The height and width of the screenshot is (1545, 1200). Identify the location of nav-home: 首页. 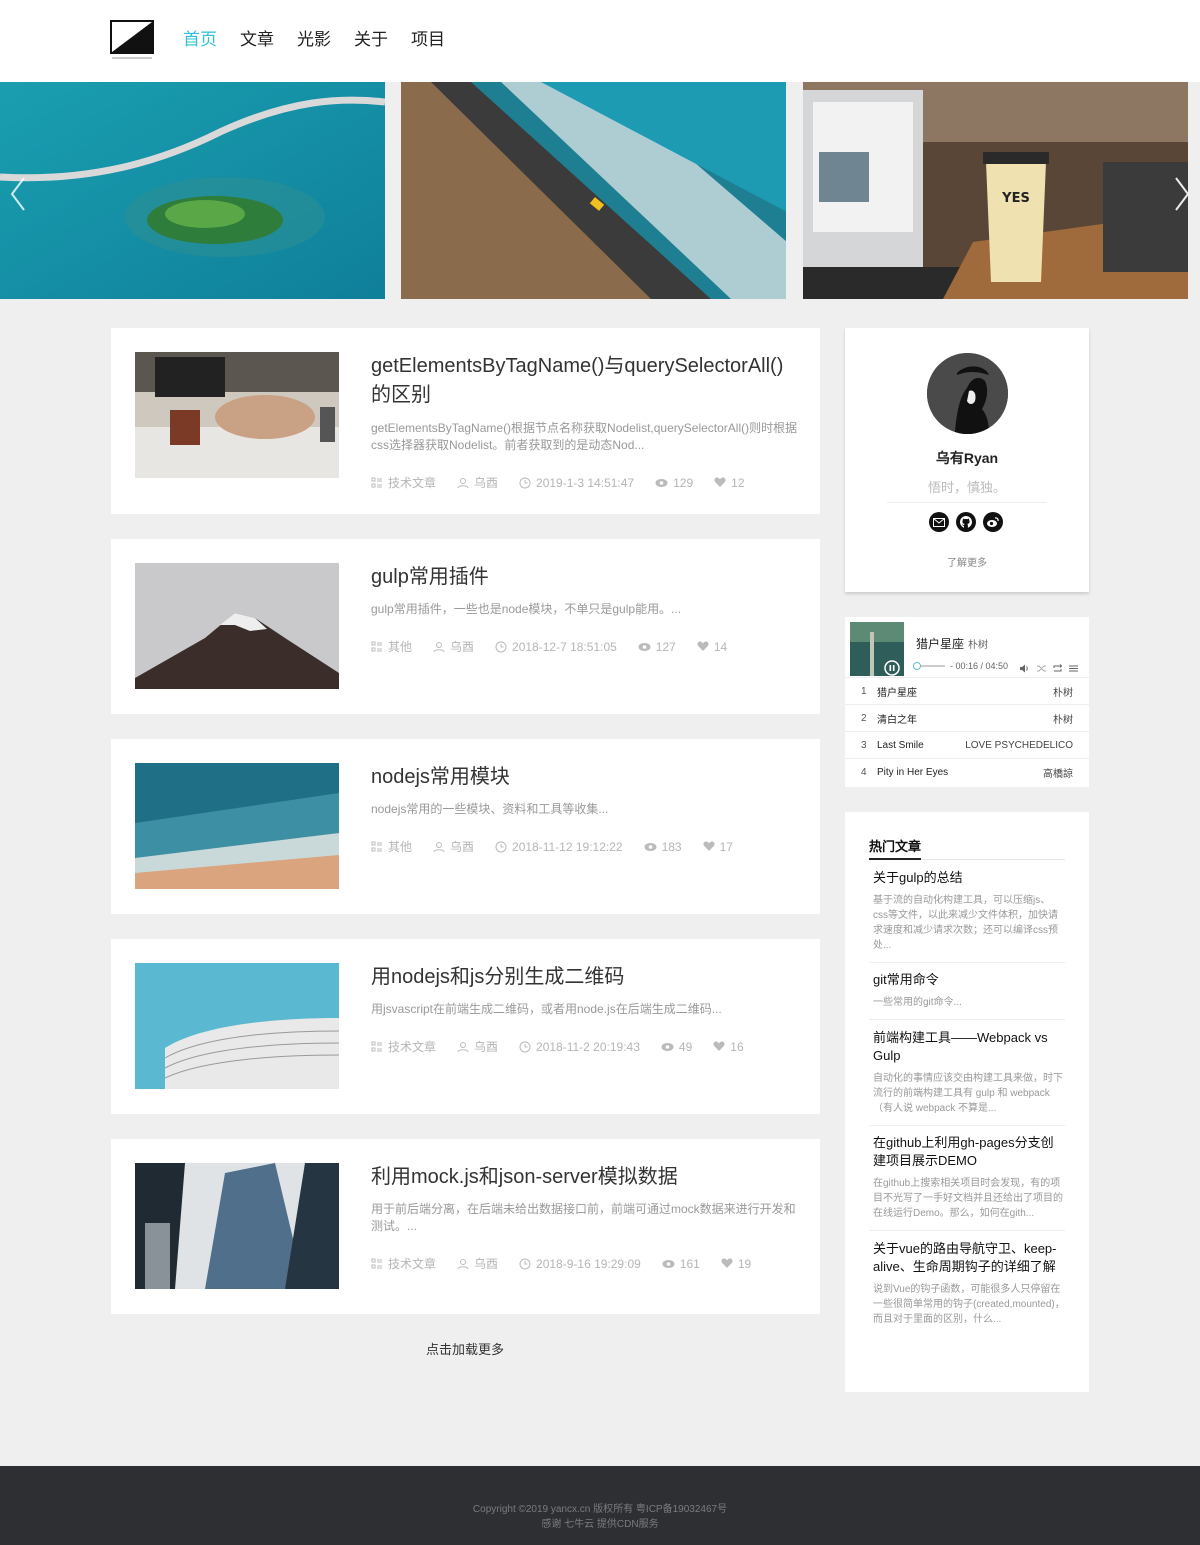
(200, 40).